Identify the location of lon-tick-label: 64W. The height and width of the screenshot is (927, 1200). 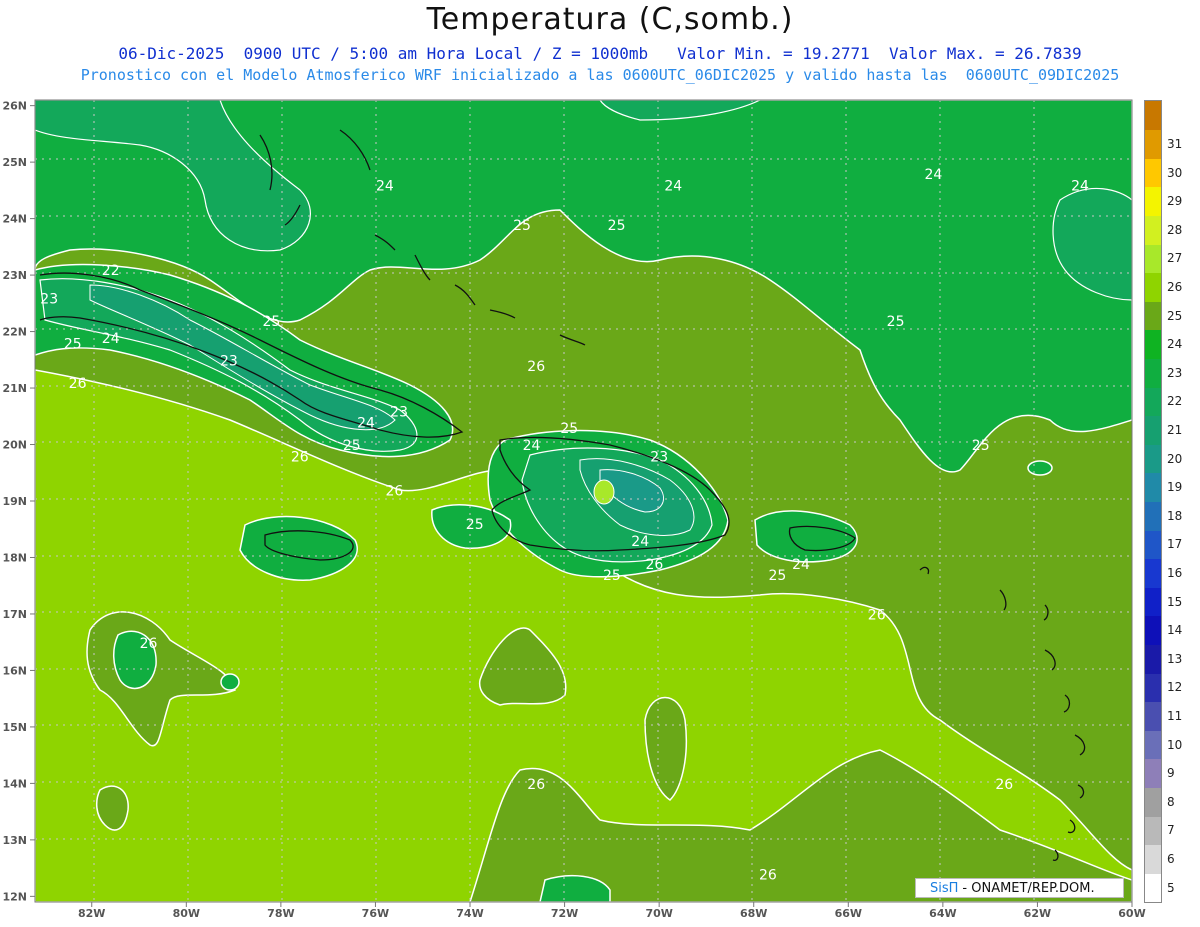
(942, 913).